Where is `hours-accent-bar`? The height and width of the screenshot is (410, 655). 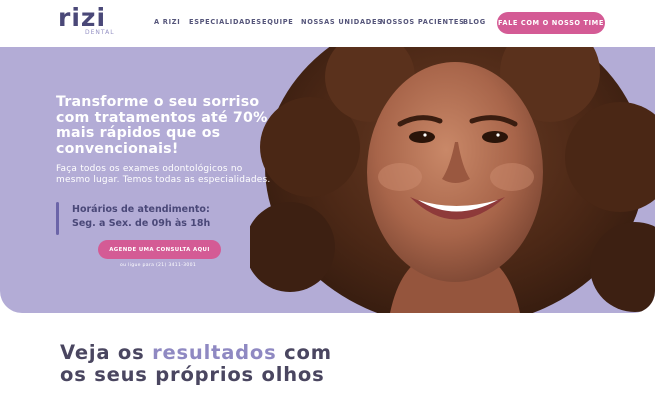 hours-accent-bar is located at coordinates (57, 218).